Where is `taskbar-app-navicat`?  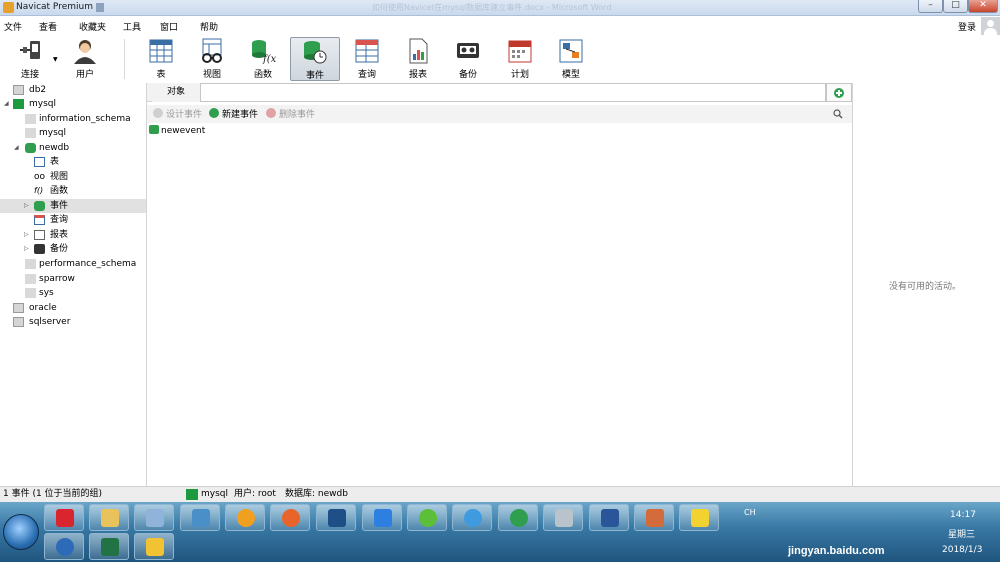
taskbar-app-navicat is located at coordinates (654, 517).